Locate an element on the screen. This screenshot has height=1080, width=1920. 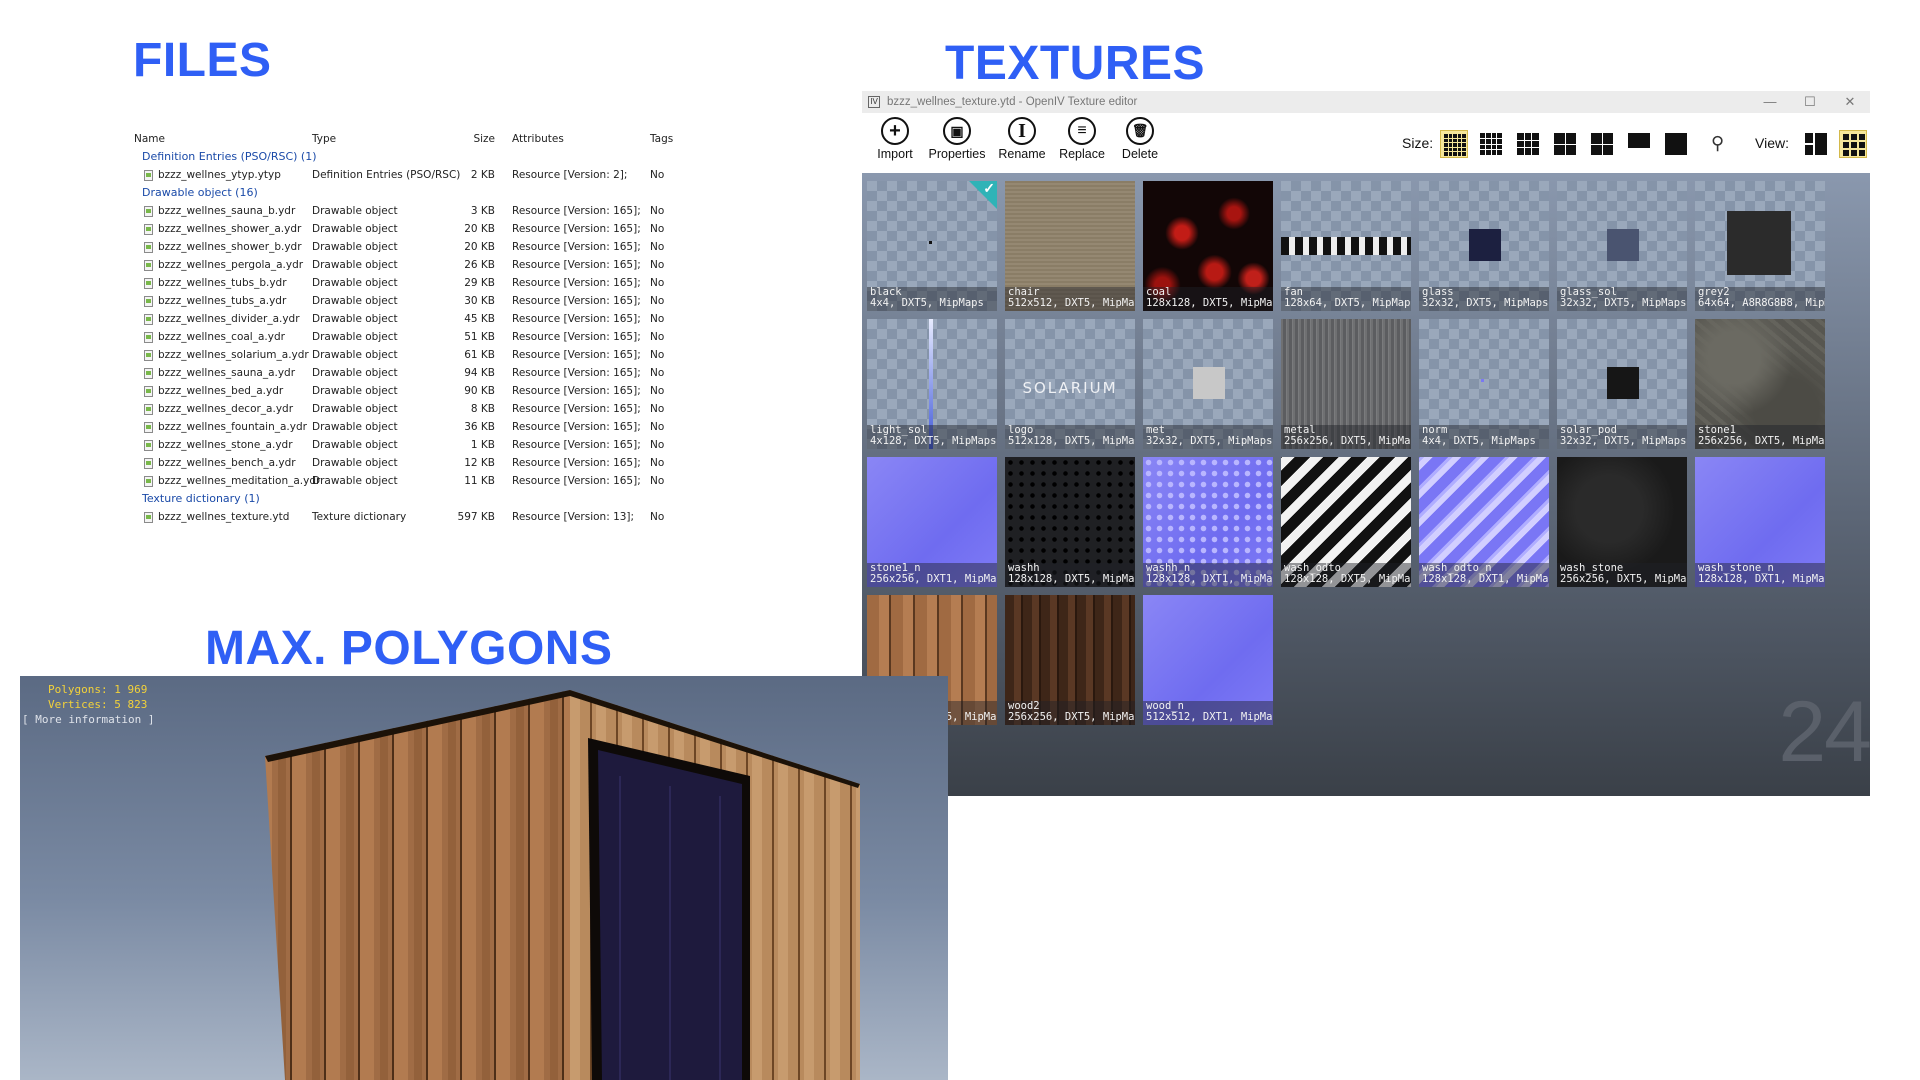
texture-tile: wash_odto_n 128x128, DXT1, MipMaps is located at coordinates (1484, 522).